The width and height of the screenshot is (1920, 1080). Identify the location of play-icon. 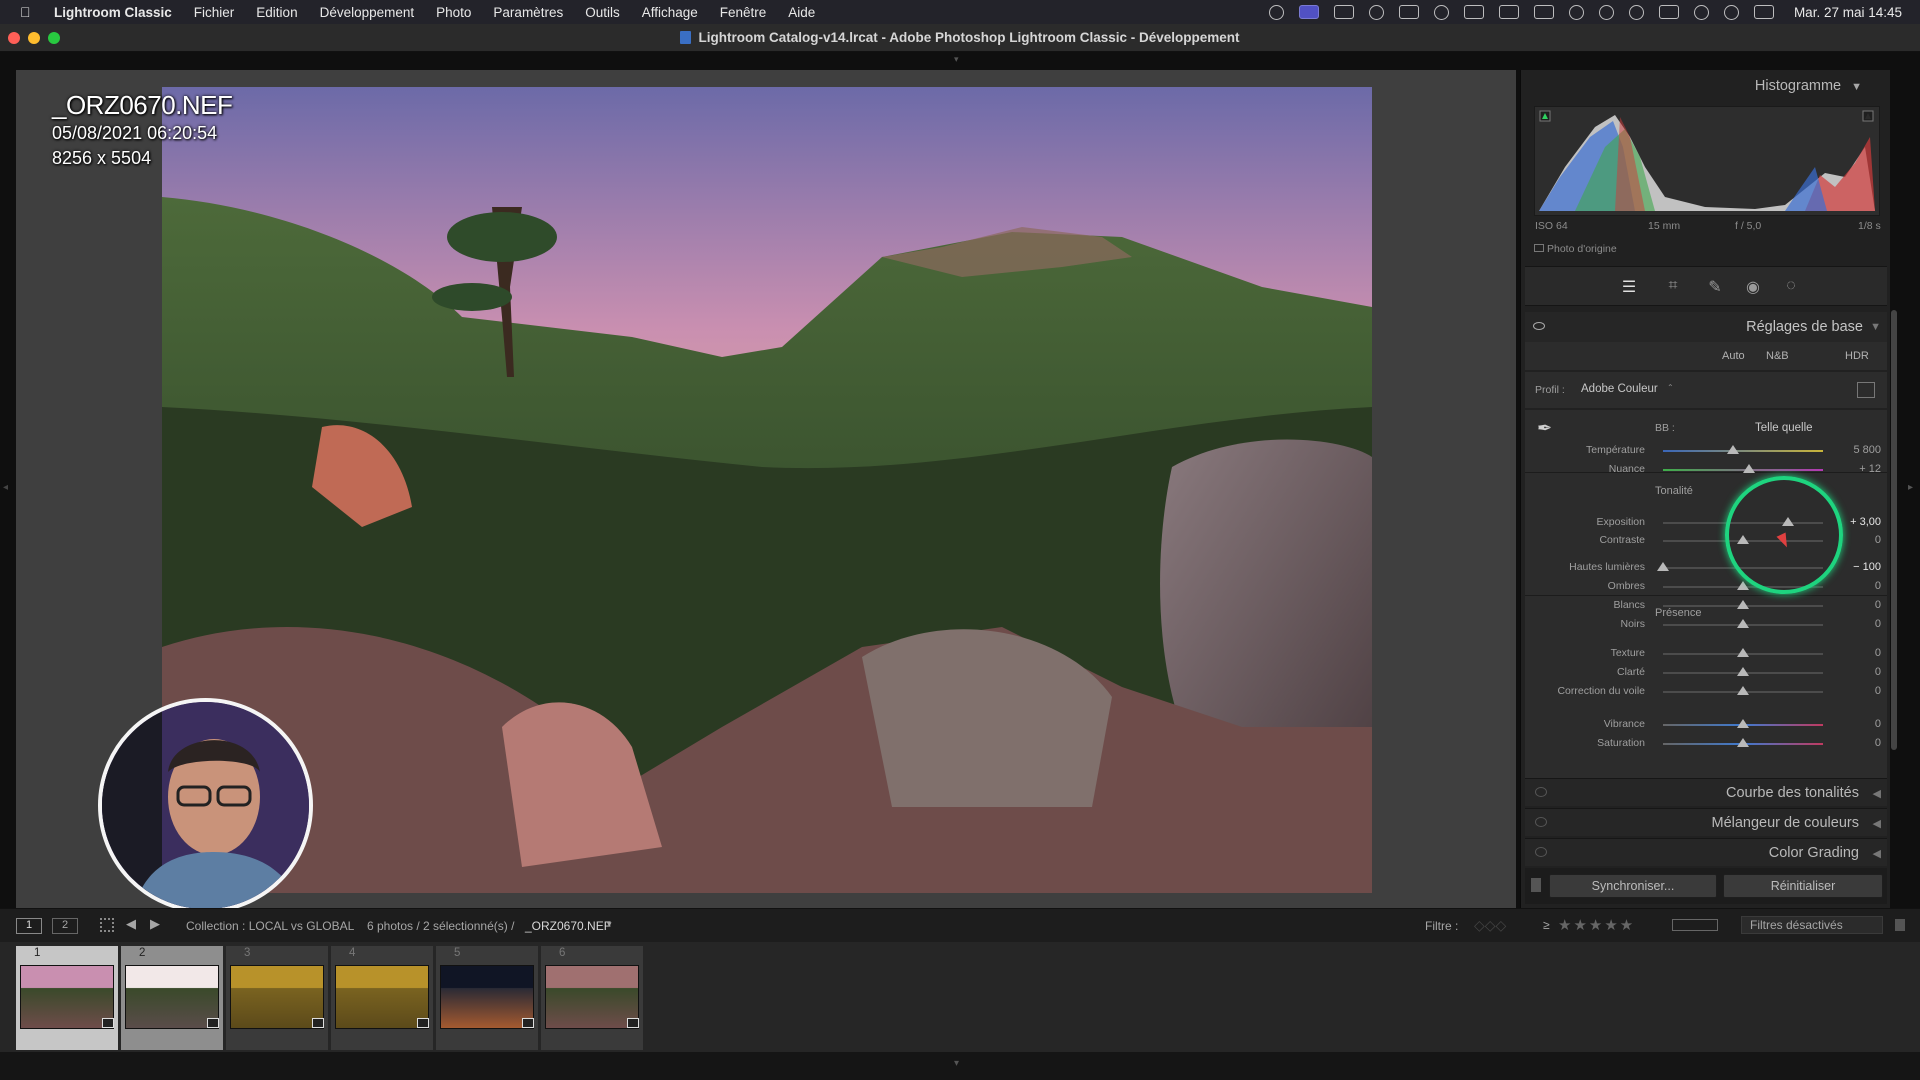
(1606, 12).